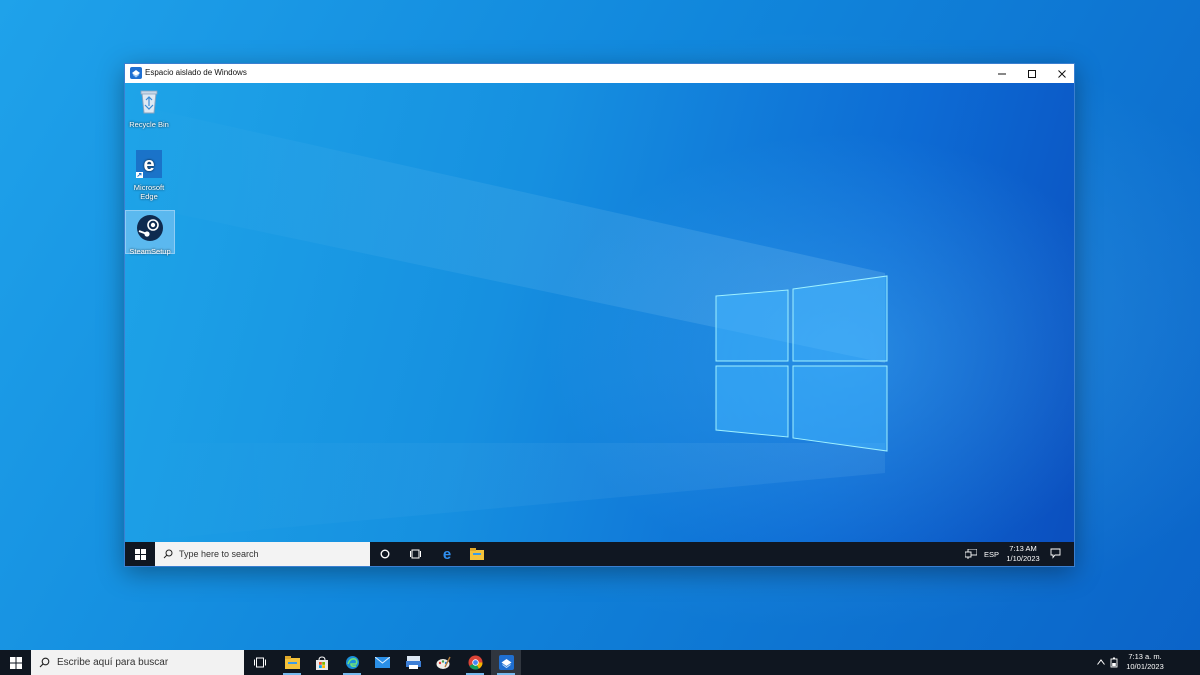 The width and height of the screenshot is (1200, 675). Describe the element at coordinates (149, 124) in the screenshot. I see `desktop-icon-label: Recycle Bin` at that location.